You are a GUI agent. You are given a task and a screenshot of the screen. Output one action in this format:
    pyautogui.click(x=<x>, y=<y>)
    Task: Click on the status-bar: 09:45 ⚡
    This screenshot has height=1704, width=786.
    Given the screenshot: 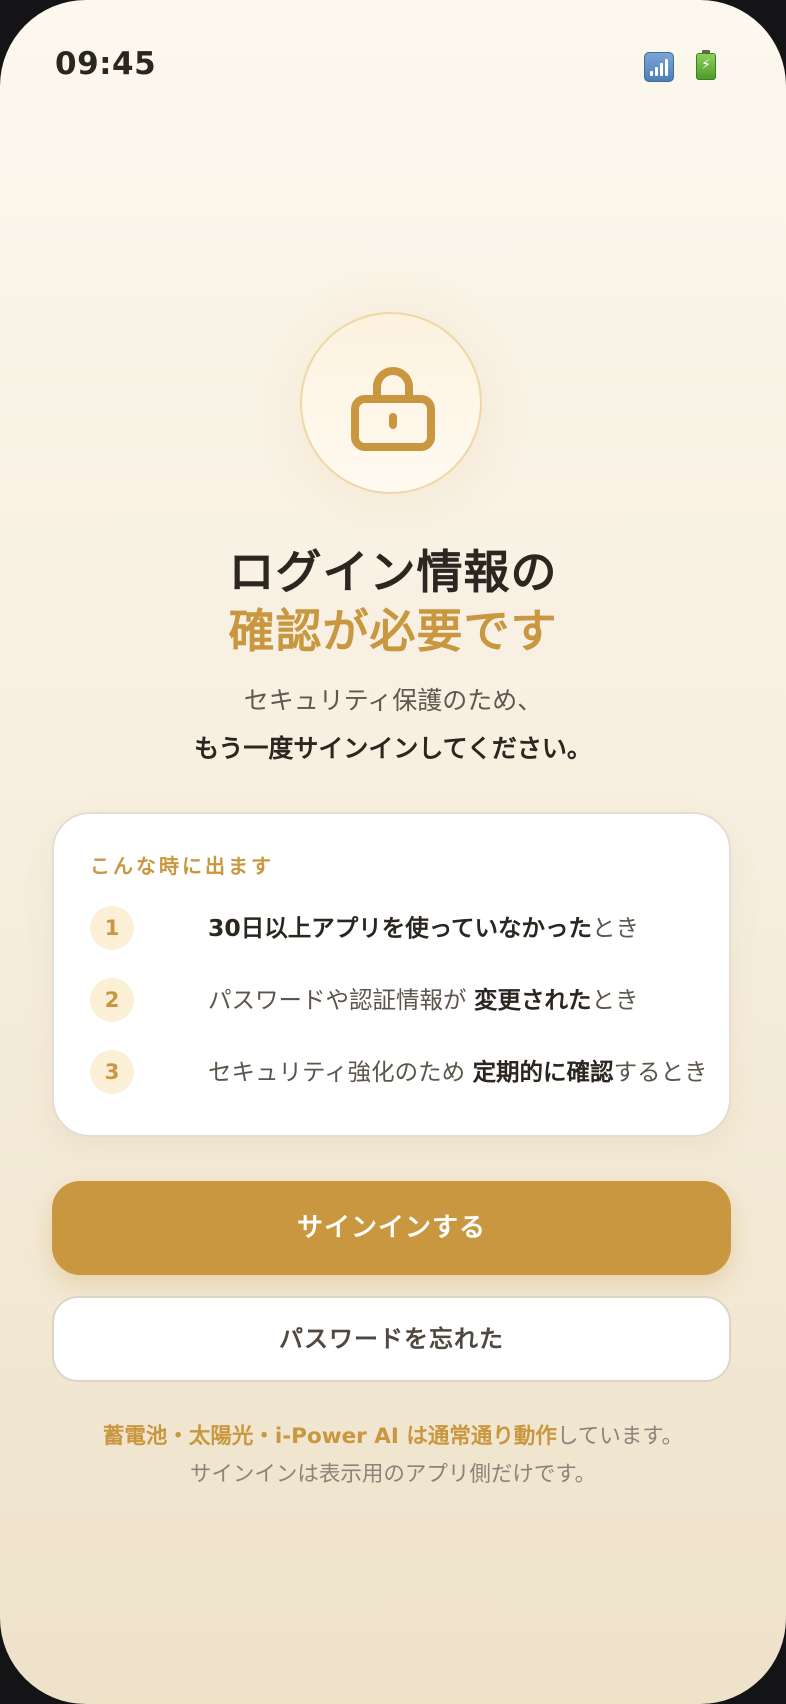 What is the action you would take?
    pyautogui.click(x=393, y=65)
    